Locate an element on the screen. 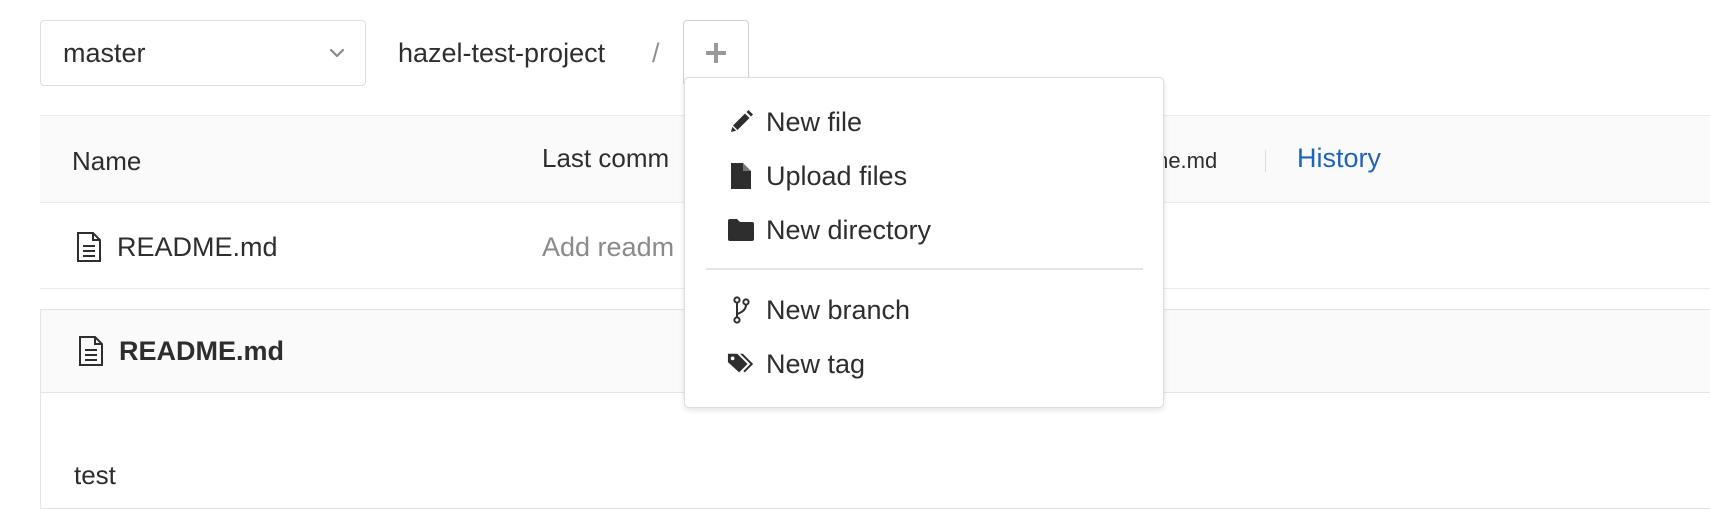 The image size is (1710, 509). menu-item-label: New tag is located at coordinates (816, 363).